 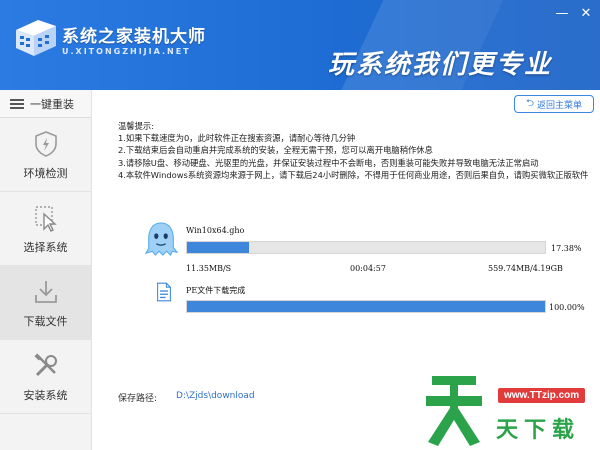 I want to click on ghost-icon, so click(x=161, y=239).